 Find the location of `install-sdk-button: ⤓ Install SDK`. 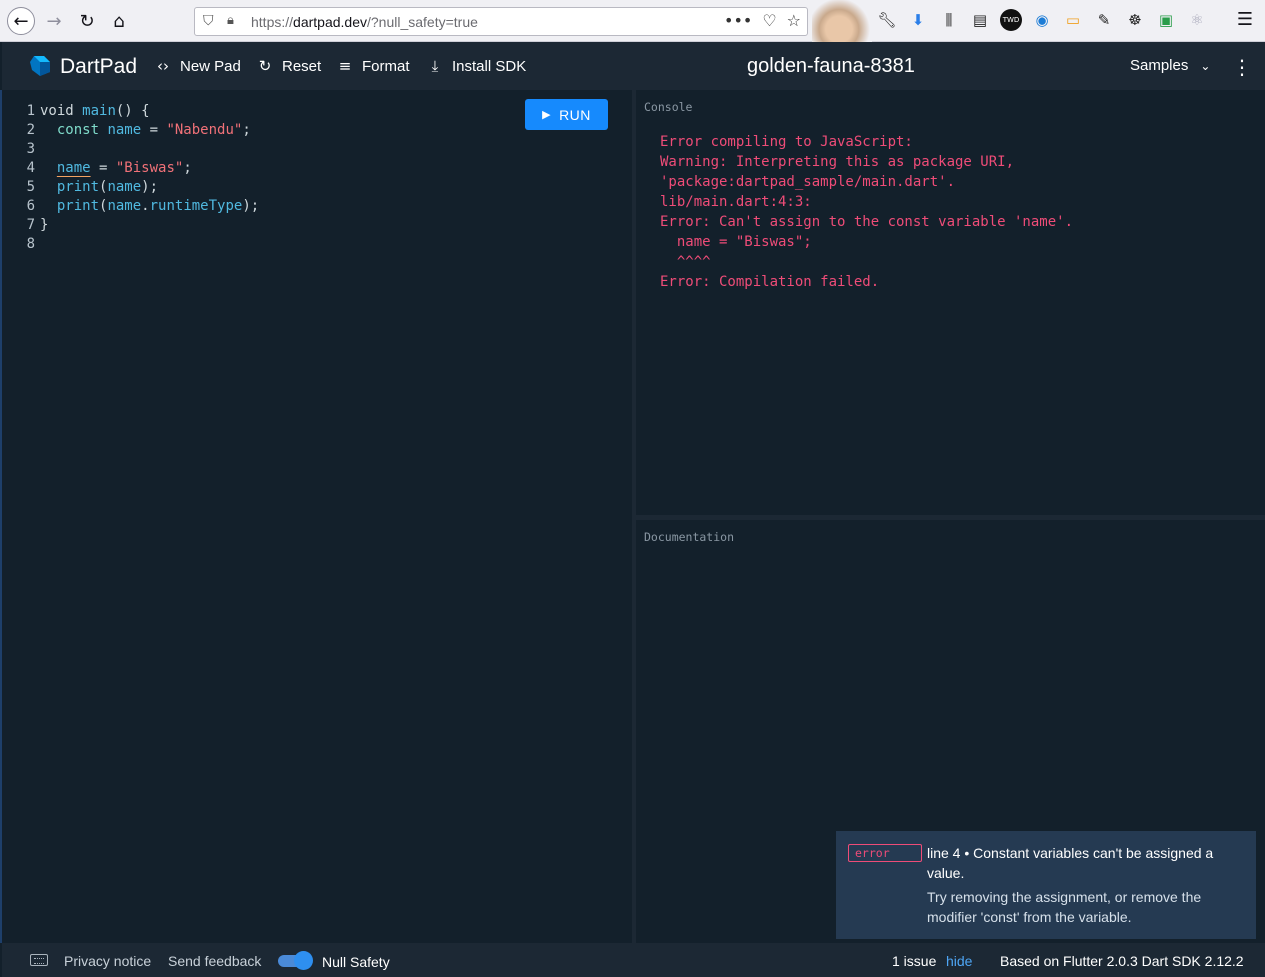

install-sdk-button: ⤓ Install SDK is located at coordinates (476, 66).